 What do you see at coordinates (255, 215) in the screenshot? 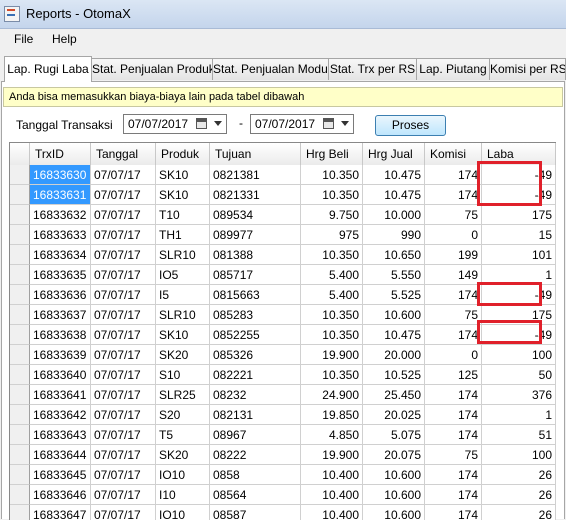
I see `cell-tujuan: 089534` at bounding box center [255, 215].